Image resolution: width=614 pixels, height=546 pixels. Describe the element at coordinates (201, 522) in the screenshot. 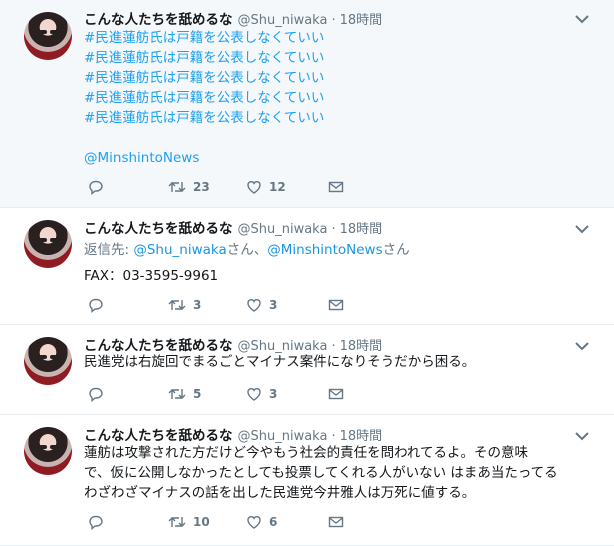

I see `retweet-count: 10` at that location.